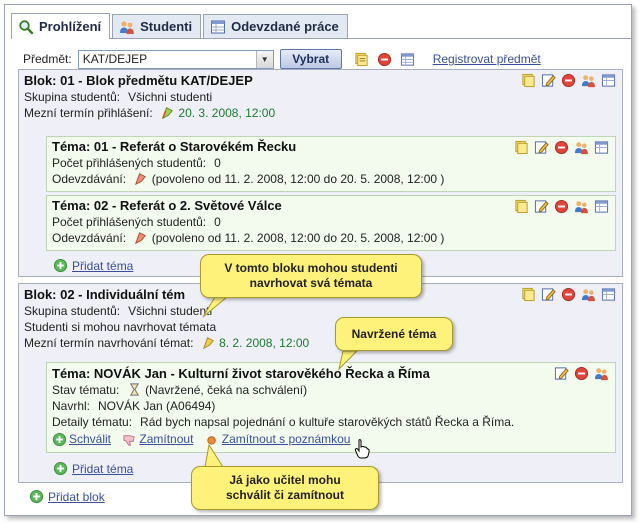  I want to click on add-topic-row: Přidat téma, so click(93, 468).